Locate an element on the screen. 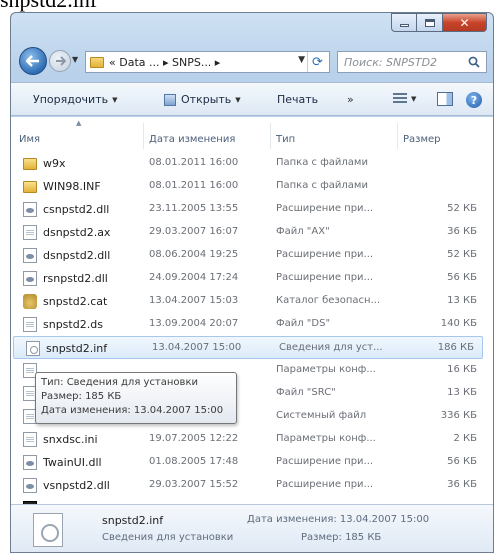  more-commands-button: » is located at coordinates (350, 99).